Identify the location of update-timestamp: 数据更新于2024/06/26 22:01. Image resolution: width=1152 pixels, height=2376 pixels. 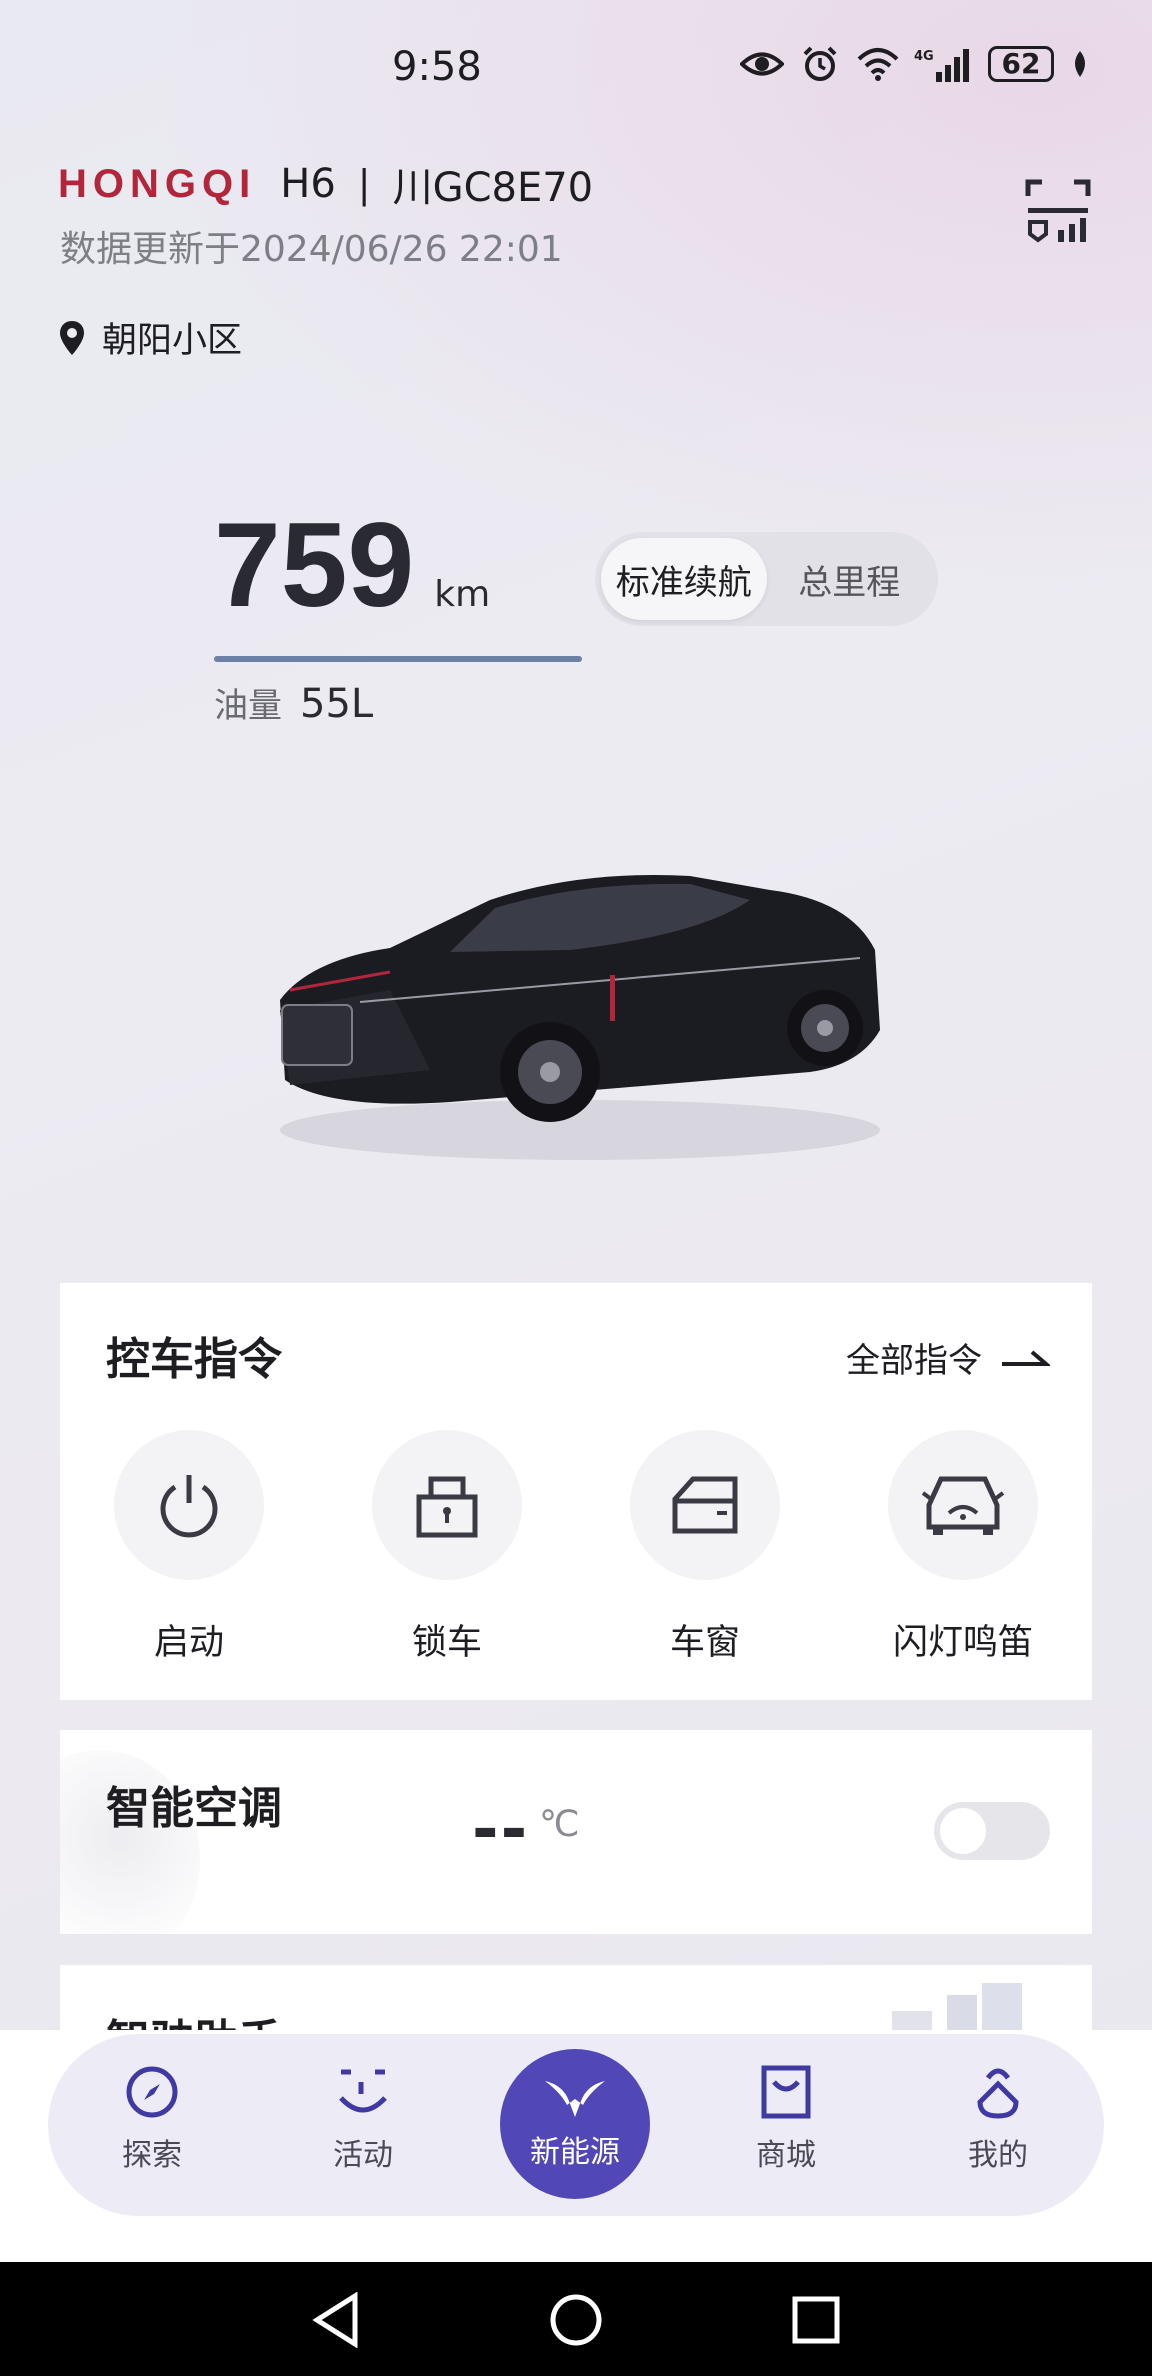
(311, 249).